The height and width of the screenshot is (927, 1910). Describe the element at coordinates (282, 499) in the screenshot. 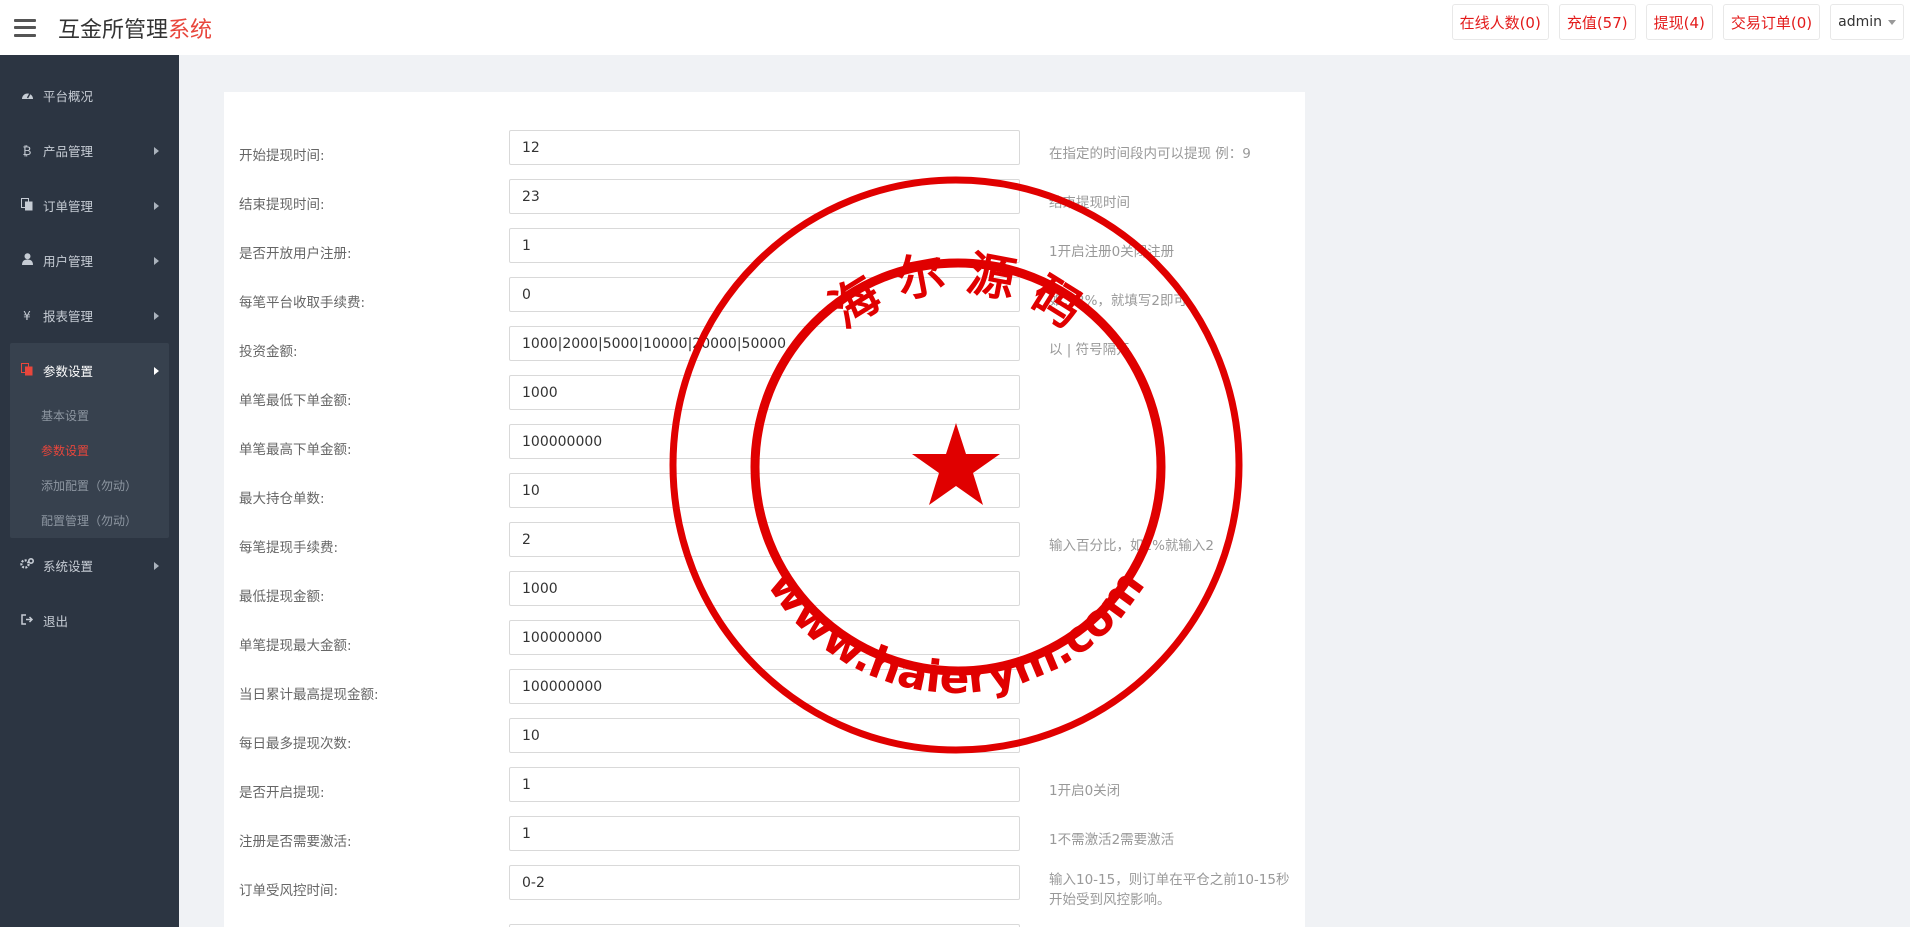

I see `max-positions-label: 最大持仓单数:` at that location.